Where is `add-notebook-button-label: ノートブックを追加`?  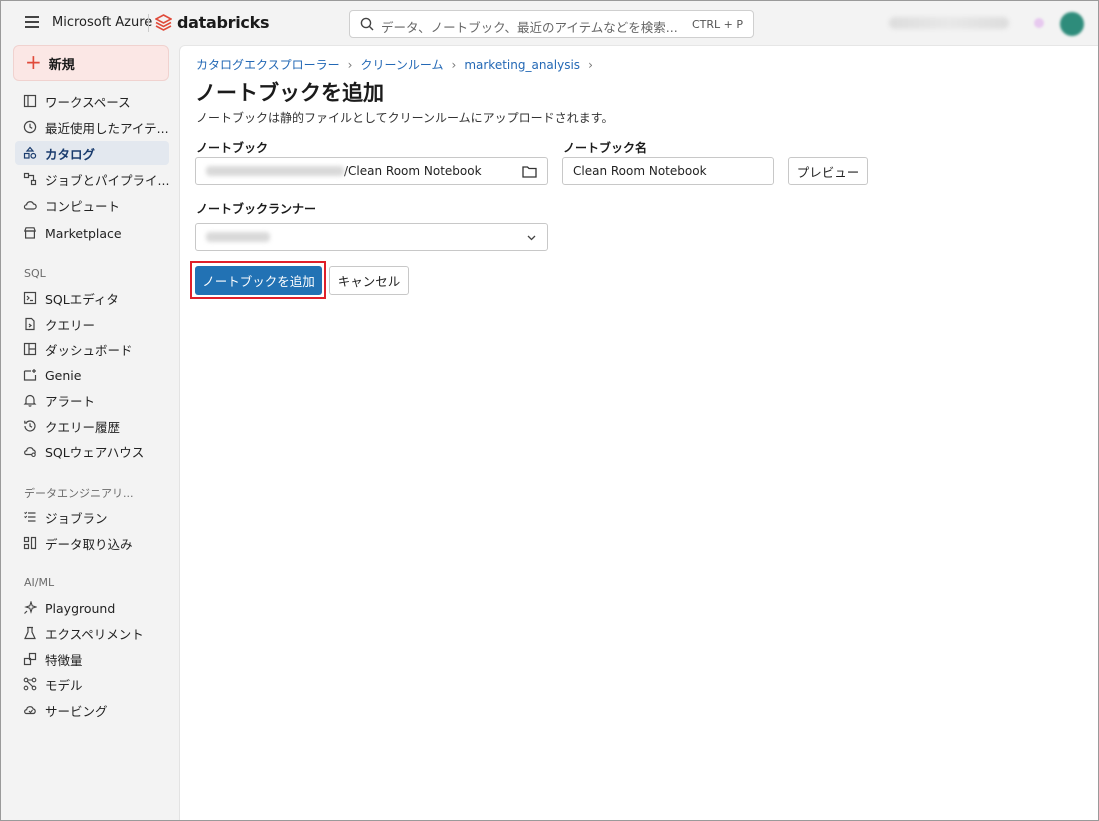 add-notebook-button-label: ノートブックを追加 is located at coordinates (258, 281).